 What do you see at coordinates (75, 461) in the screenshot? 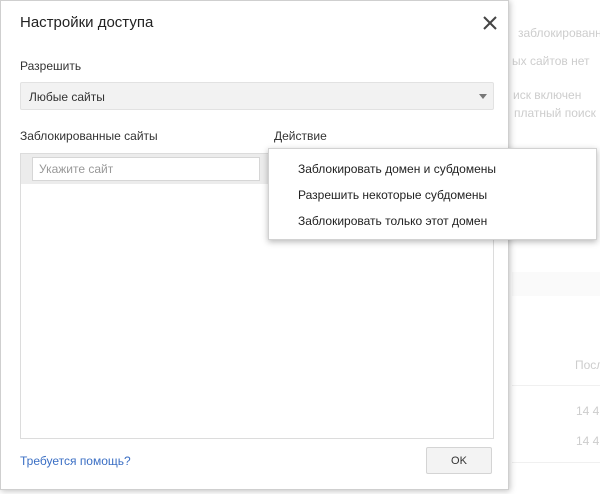
I see `help-link: Требуется помощь?` at bounding box center [75, 461].